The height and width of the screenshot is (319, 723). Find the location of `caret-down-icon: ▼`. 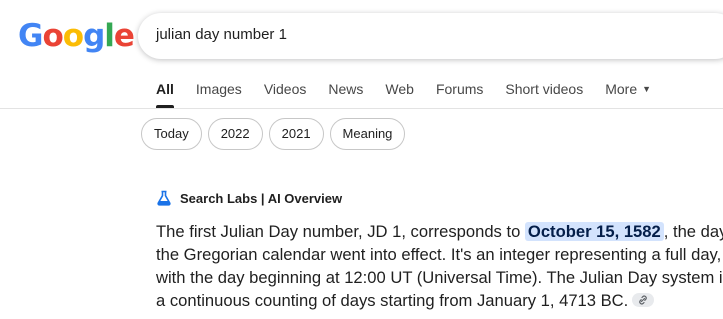

caret-down-icon: ▼ is located at coordinates (647, 89).